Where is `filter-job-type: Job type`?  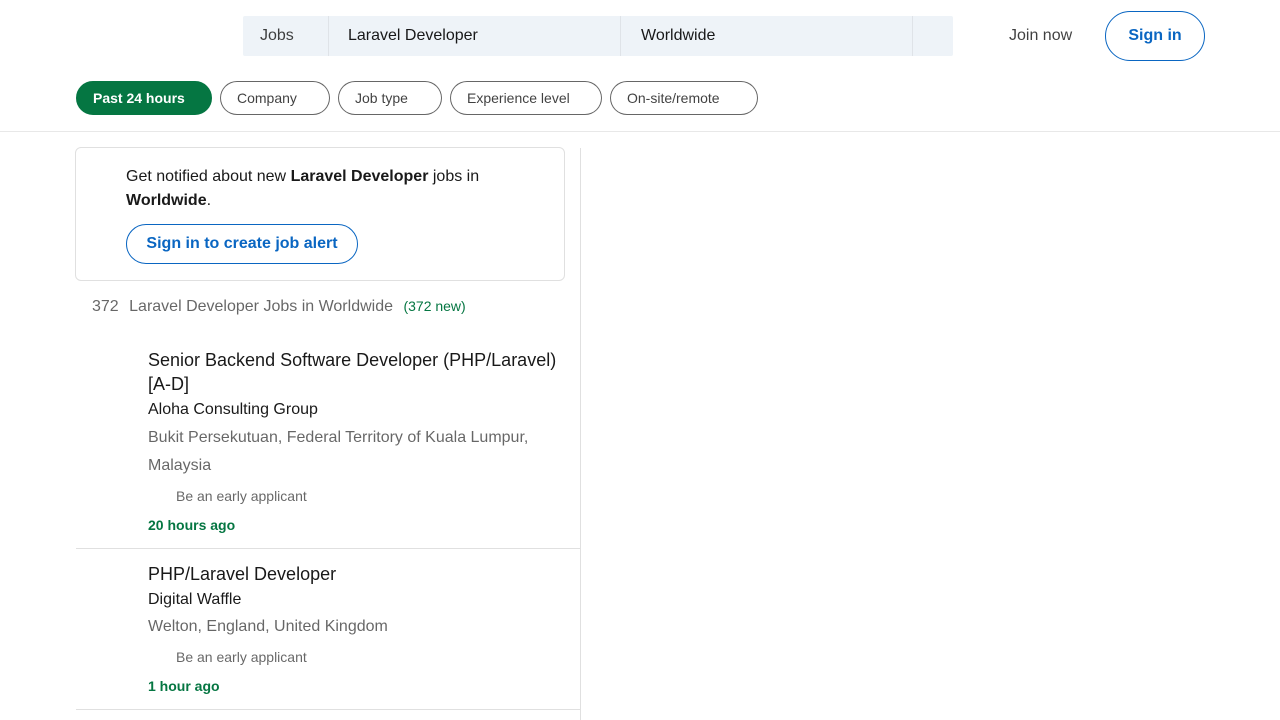 filter-job-type: Job type is located at coordinates (390, 98).